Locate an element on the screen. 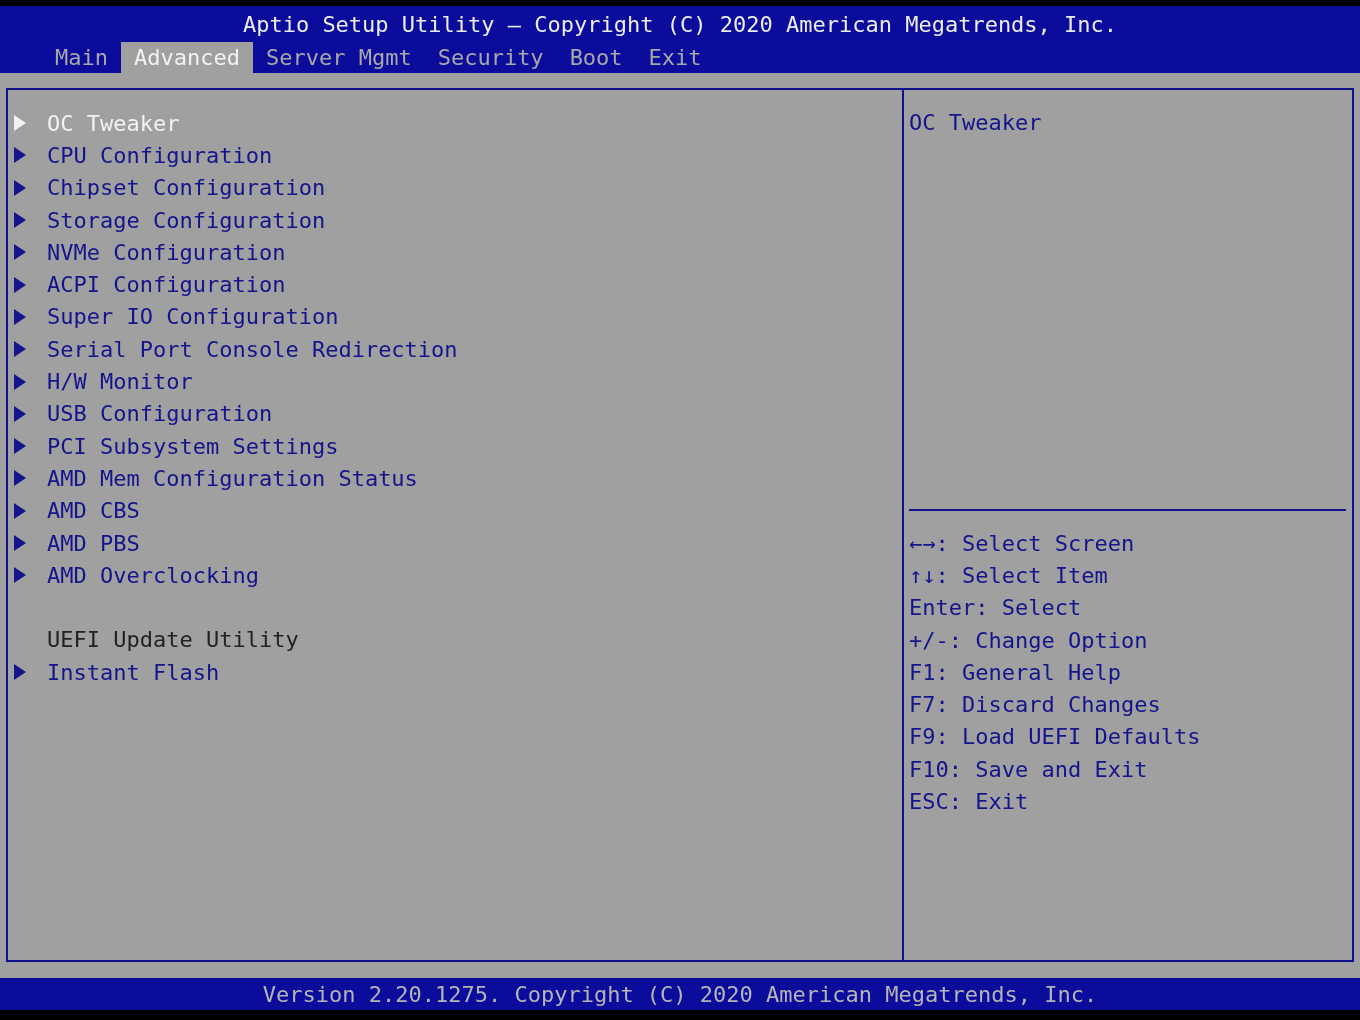 This screenshot has width=1360, height=1020. menu-item: NVMe Configuration is located at coordinates (166, 252).